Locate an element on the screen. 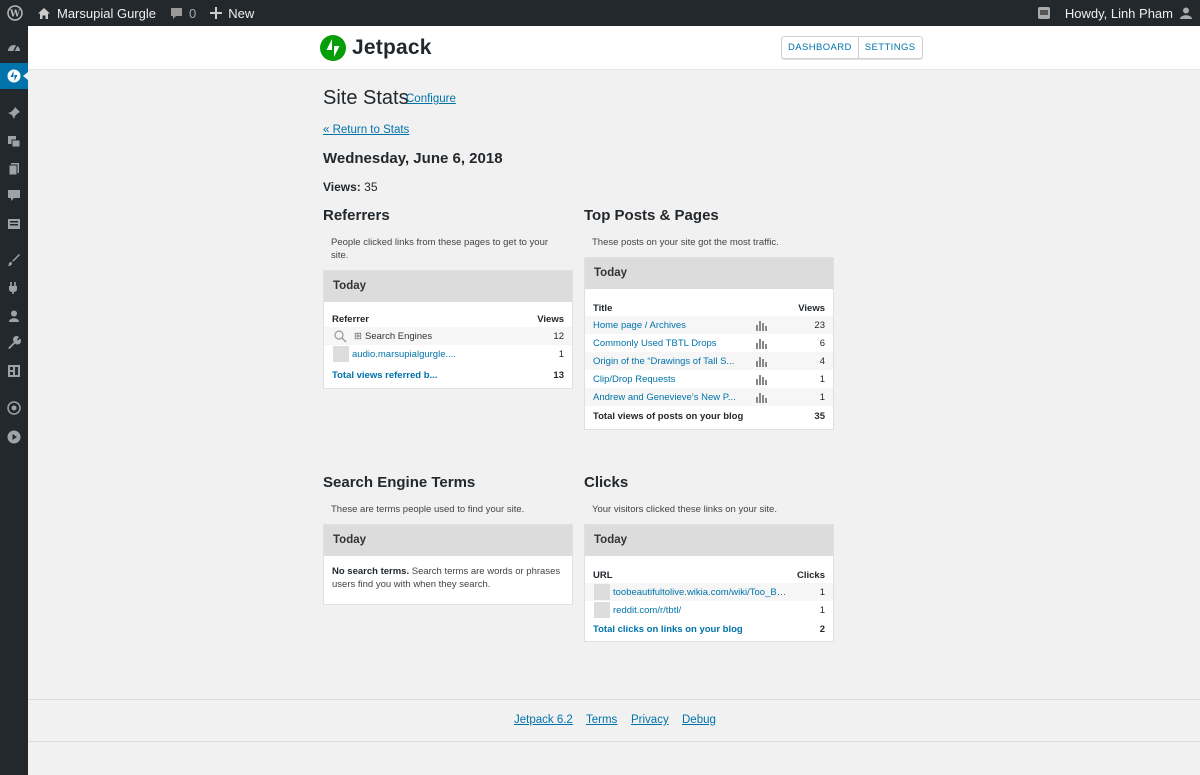  posts-pin-icon is located at coordinates (14, 113).